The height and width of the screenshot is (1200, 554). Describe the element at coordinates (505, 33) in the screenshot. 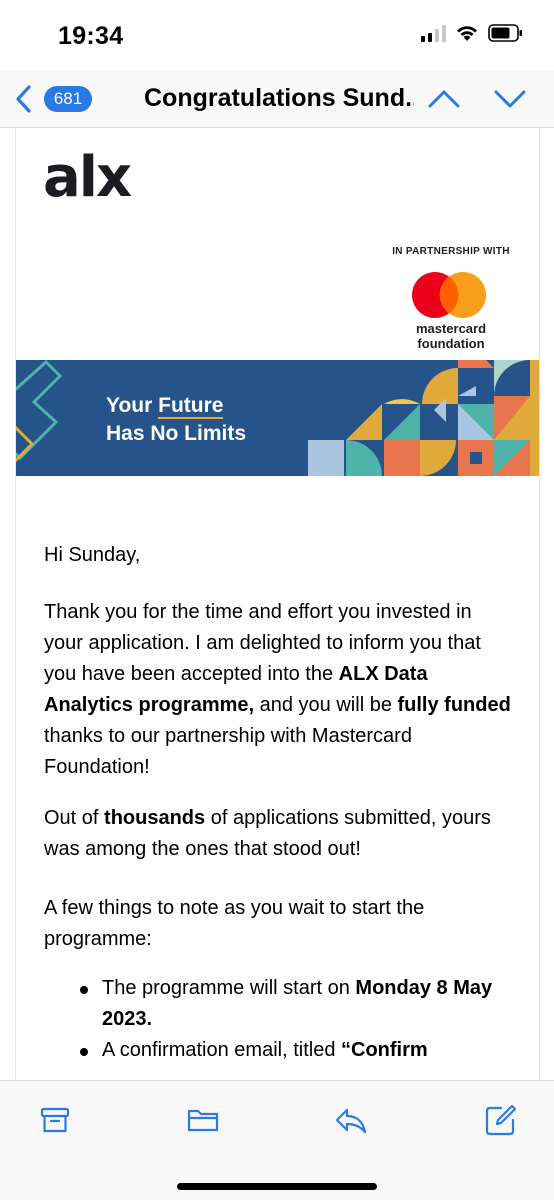

I see `battery-icon` at that location.